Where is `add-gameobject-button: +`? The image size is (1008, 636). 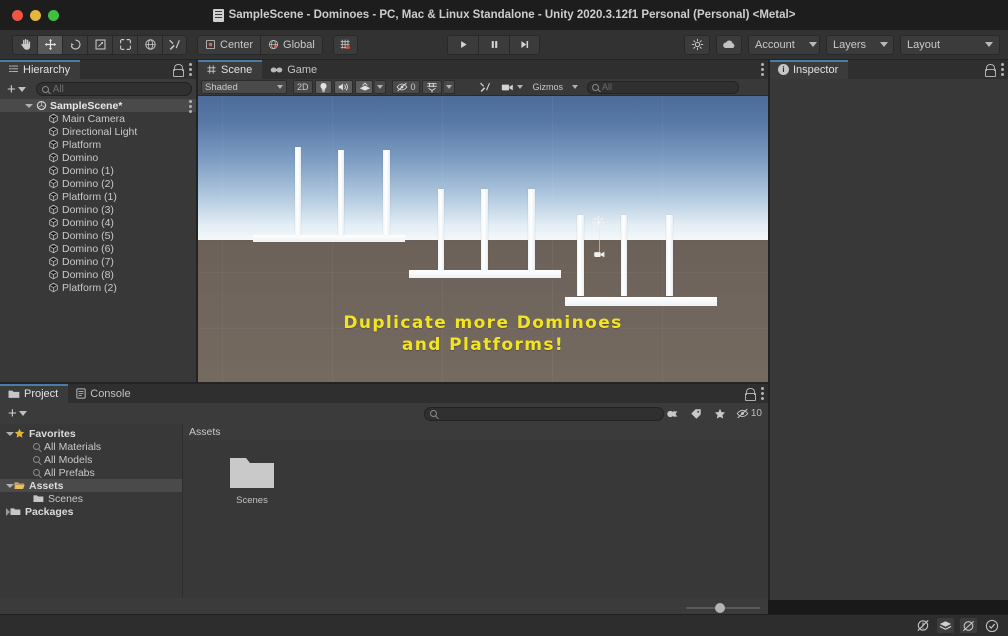
add-gameobject-button: + is located at coordinates (16, 89).